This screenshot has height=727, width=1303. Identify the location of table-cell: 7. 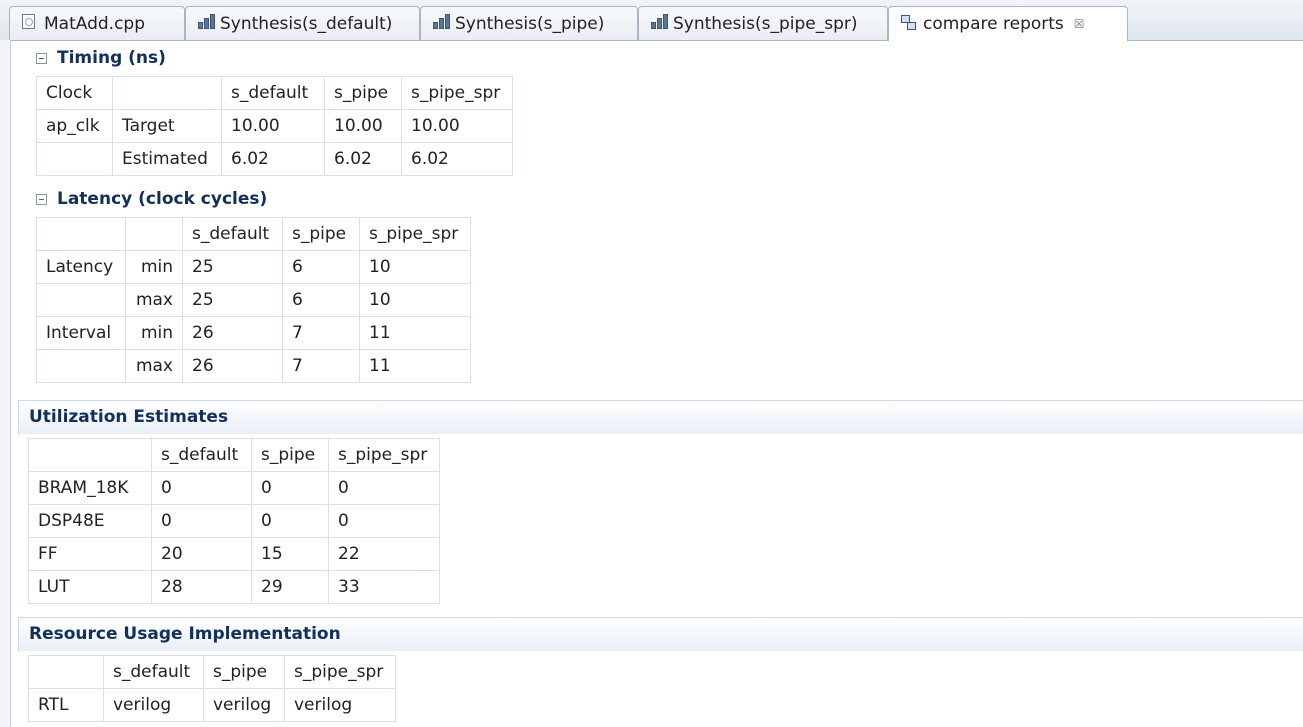
(321, 333).